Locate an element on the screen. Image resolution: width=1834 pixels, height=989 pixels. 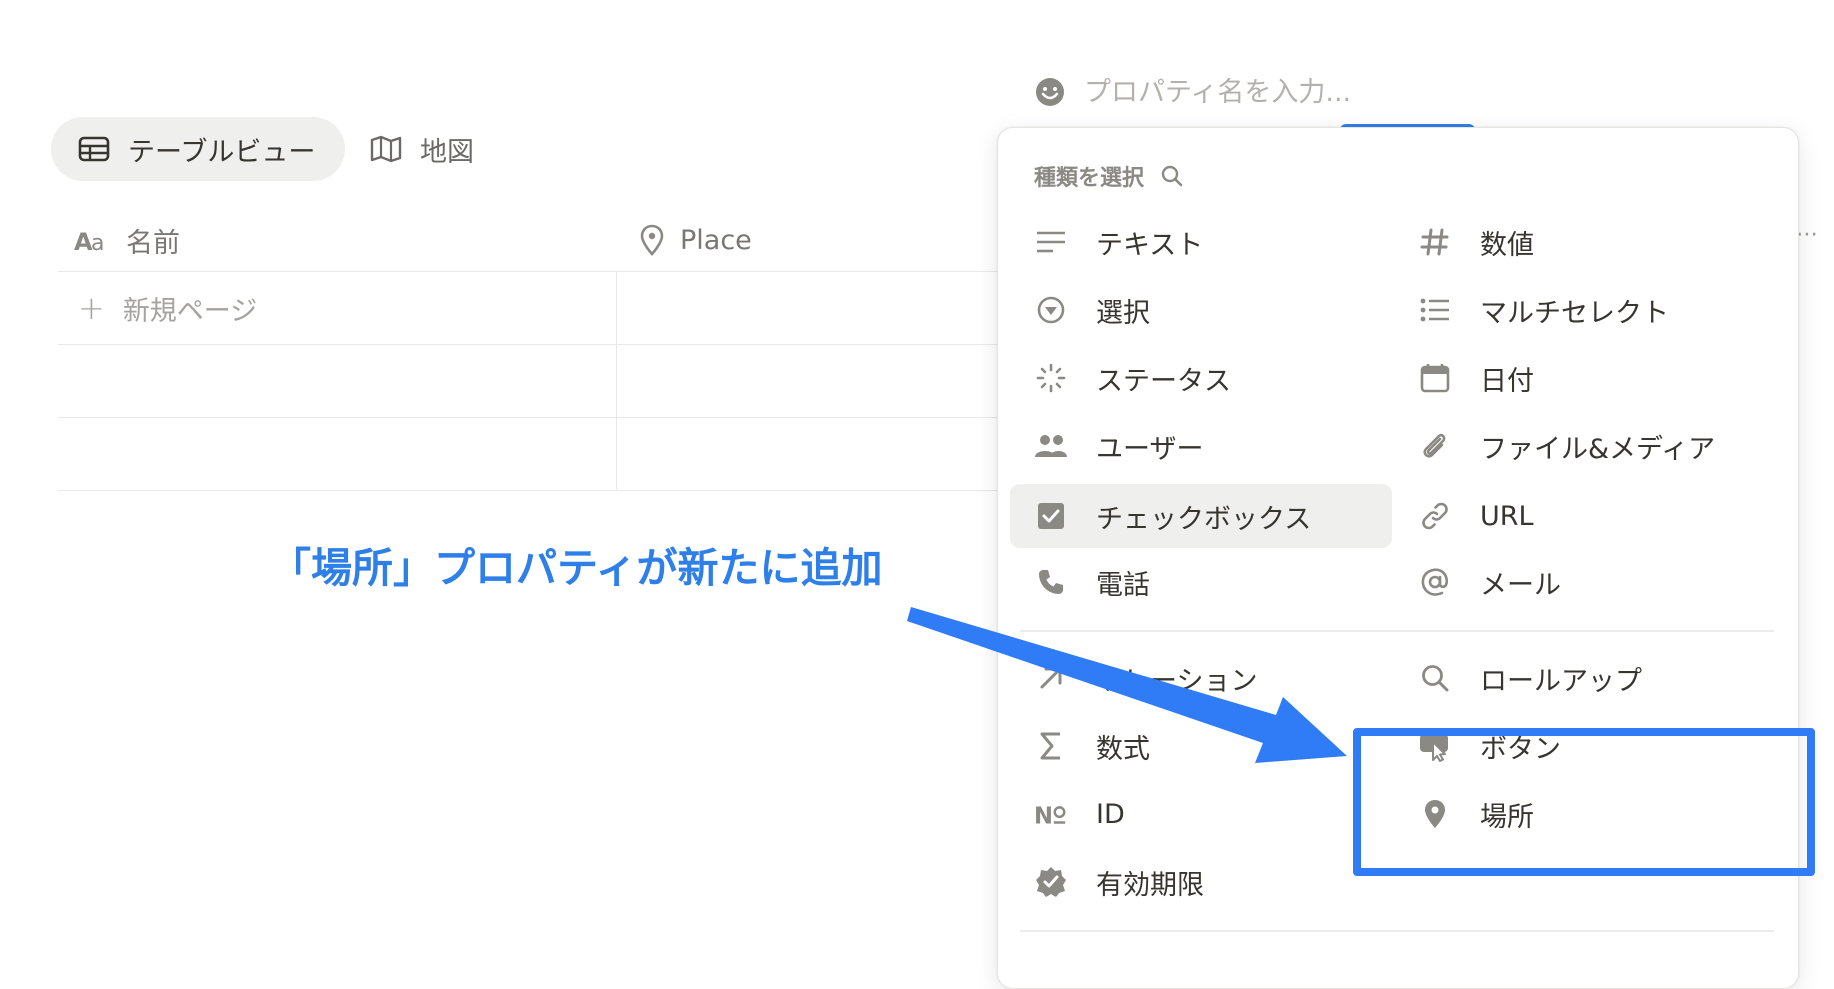
annotation-arrow is located at coordinates (1127, 685).